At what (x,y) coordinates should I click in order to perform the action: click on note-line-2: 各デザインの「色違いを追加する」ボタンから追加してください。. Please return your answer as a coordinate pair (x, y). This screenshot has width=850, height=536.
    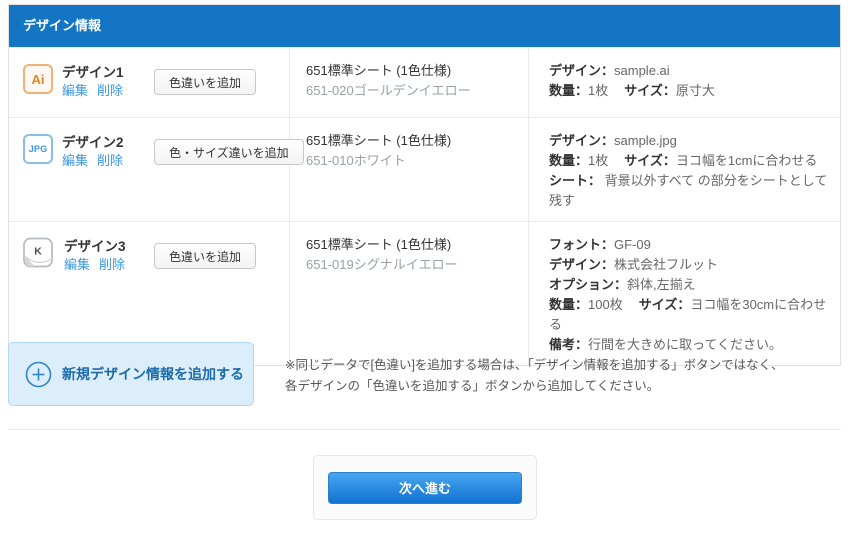
    Looking at the image, I should click on (472, 386).